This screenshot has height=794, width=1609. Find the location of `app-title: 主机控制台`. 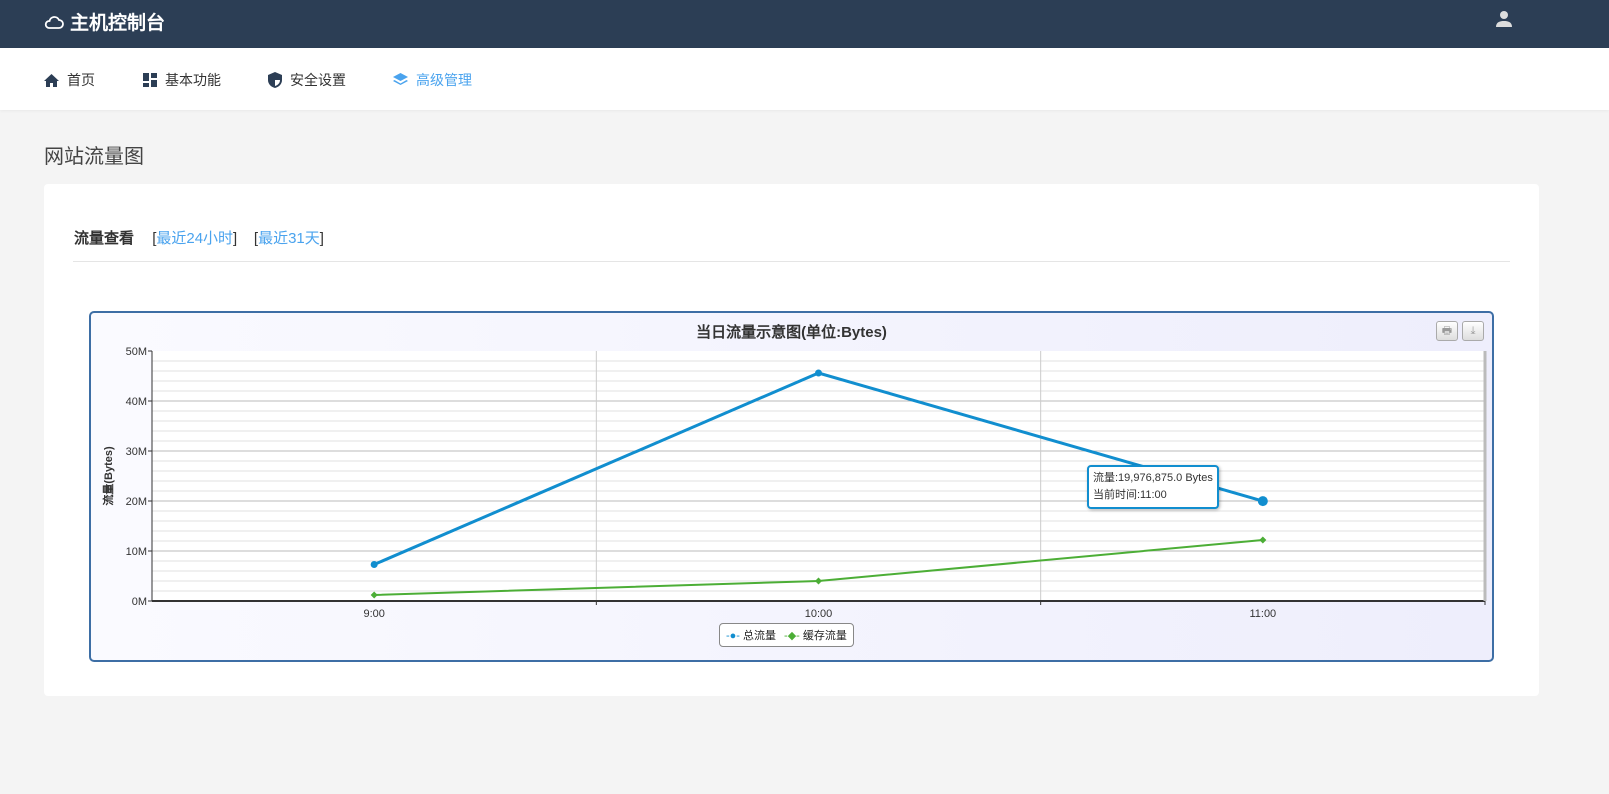

app-title: 主机控制台 is located at coordinates (118, 23).